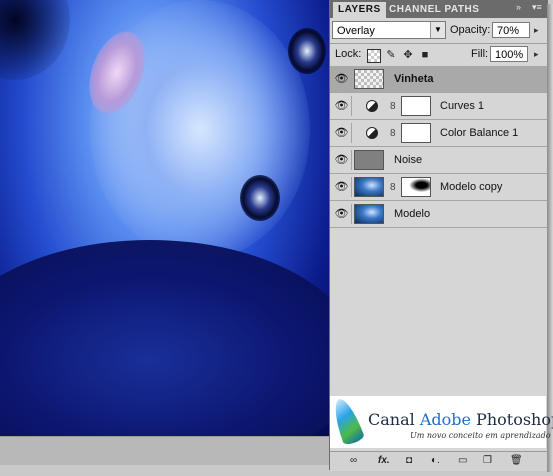 The height and width of the screenshot is (476, 553). Describe the element at coordinates (439, 160) in the screenshot. I see `layer-row-noise: 👁 Noise` at that location.